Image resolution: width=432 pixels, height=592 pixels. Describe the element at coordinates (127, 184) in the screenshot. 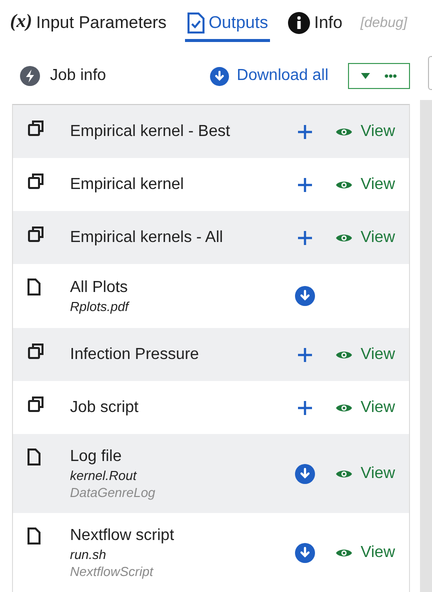

I see `output-name: Empirical kernel` at that location.